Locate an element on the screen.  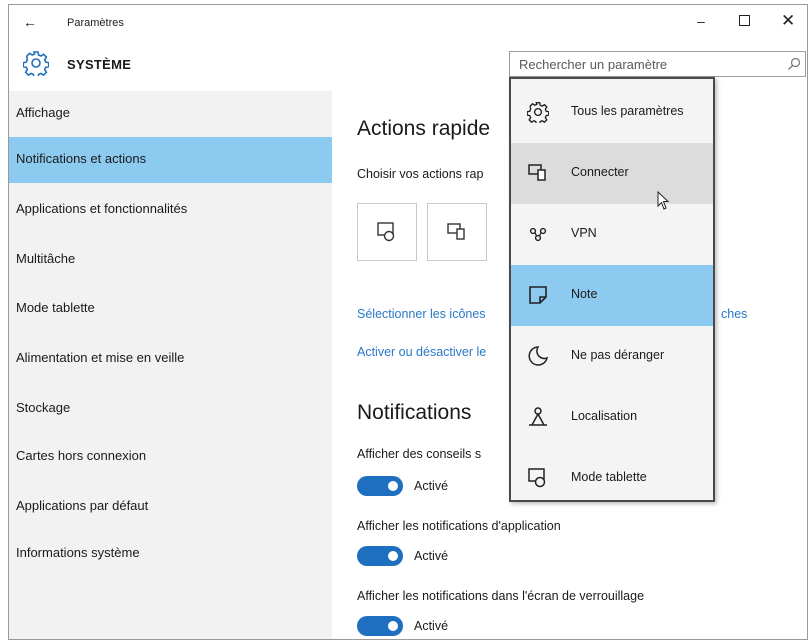
sidebar-item-label: Informations système is located at coordinates (78, 552).